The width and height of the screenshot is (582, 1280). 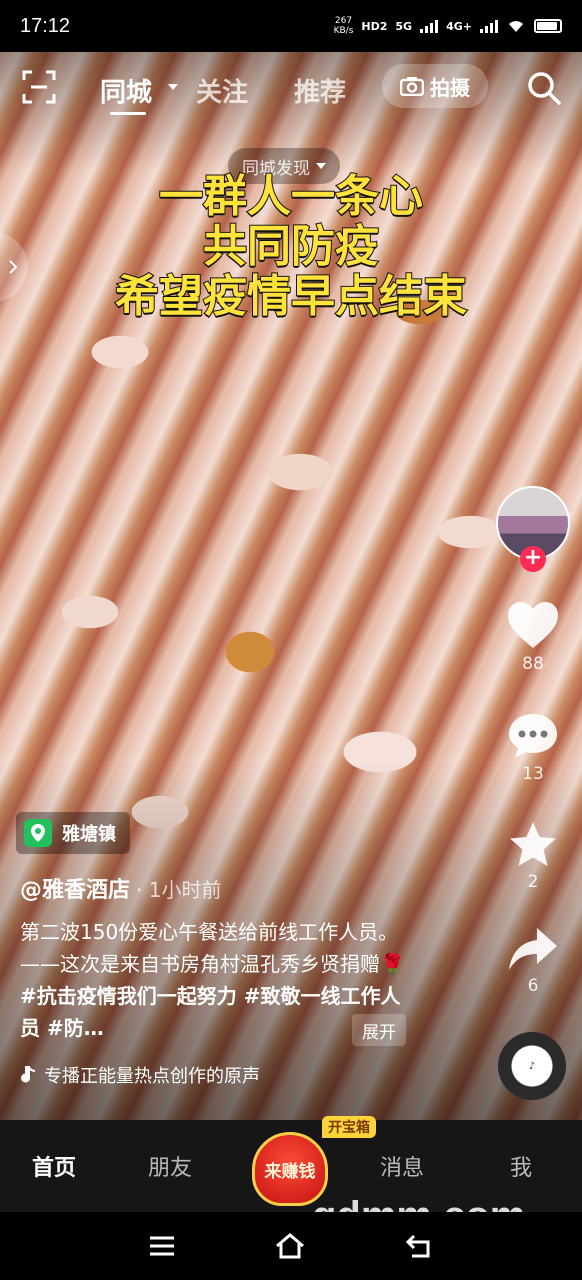 What do you see at coordinates (291, 197) in the screenshot?
I see `caption-line-1: 一群人一条心` at bounding box center [291, 197].